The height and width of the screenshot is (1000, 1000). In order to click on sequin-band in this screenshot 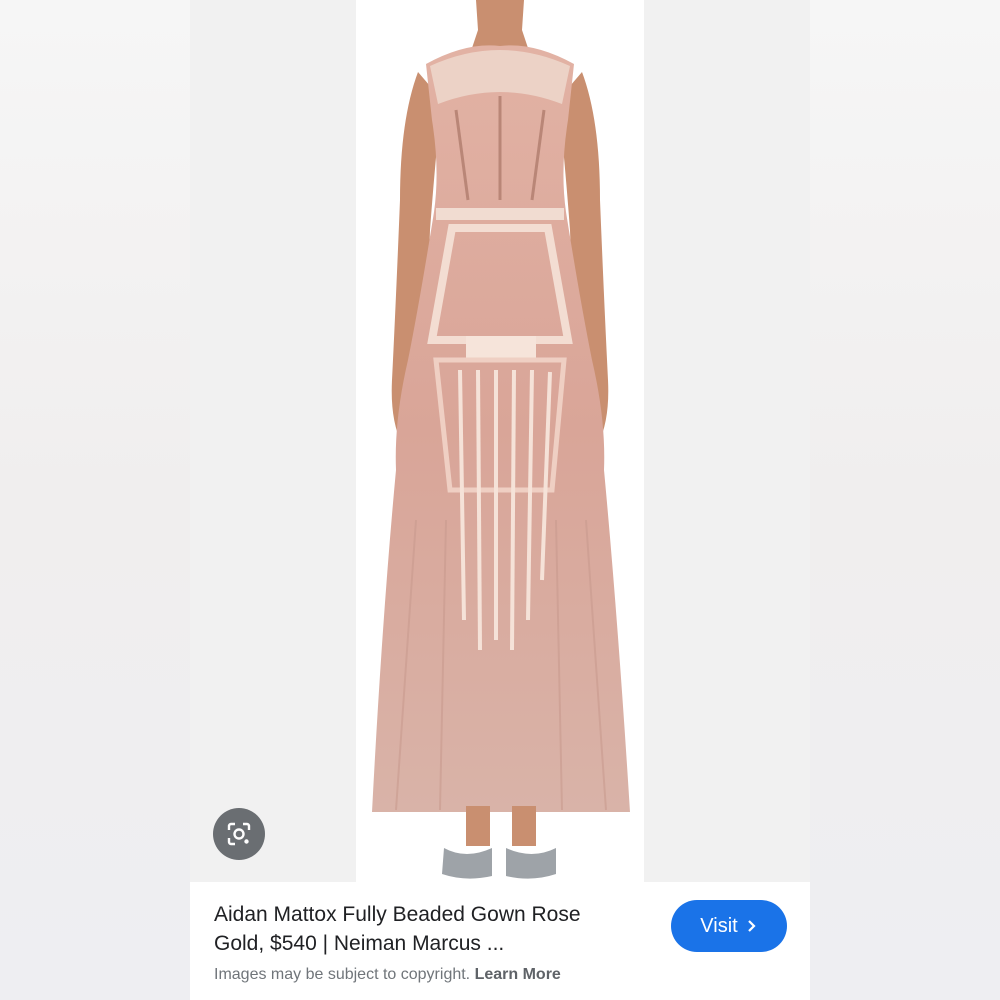, I will do `click(501, 347)`.